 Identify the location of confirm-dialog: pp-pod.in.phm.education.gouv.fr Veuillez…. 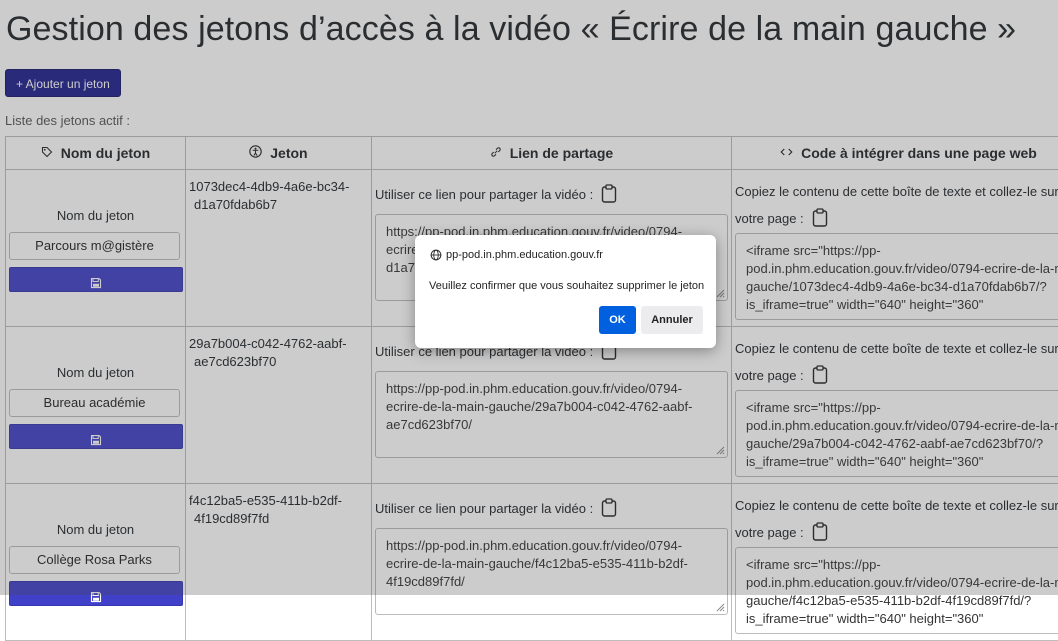
(565, 291).